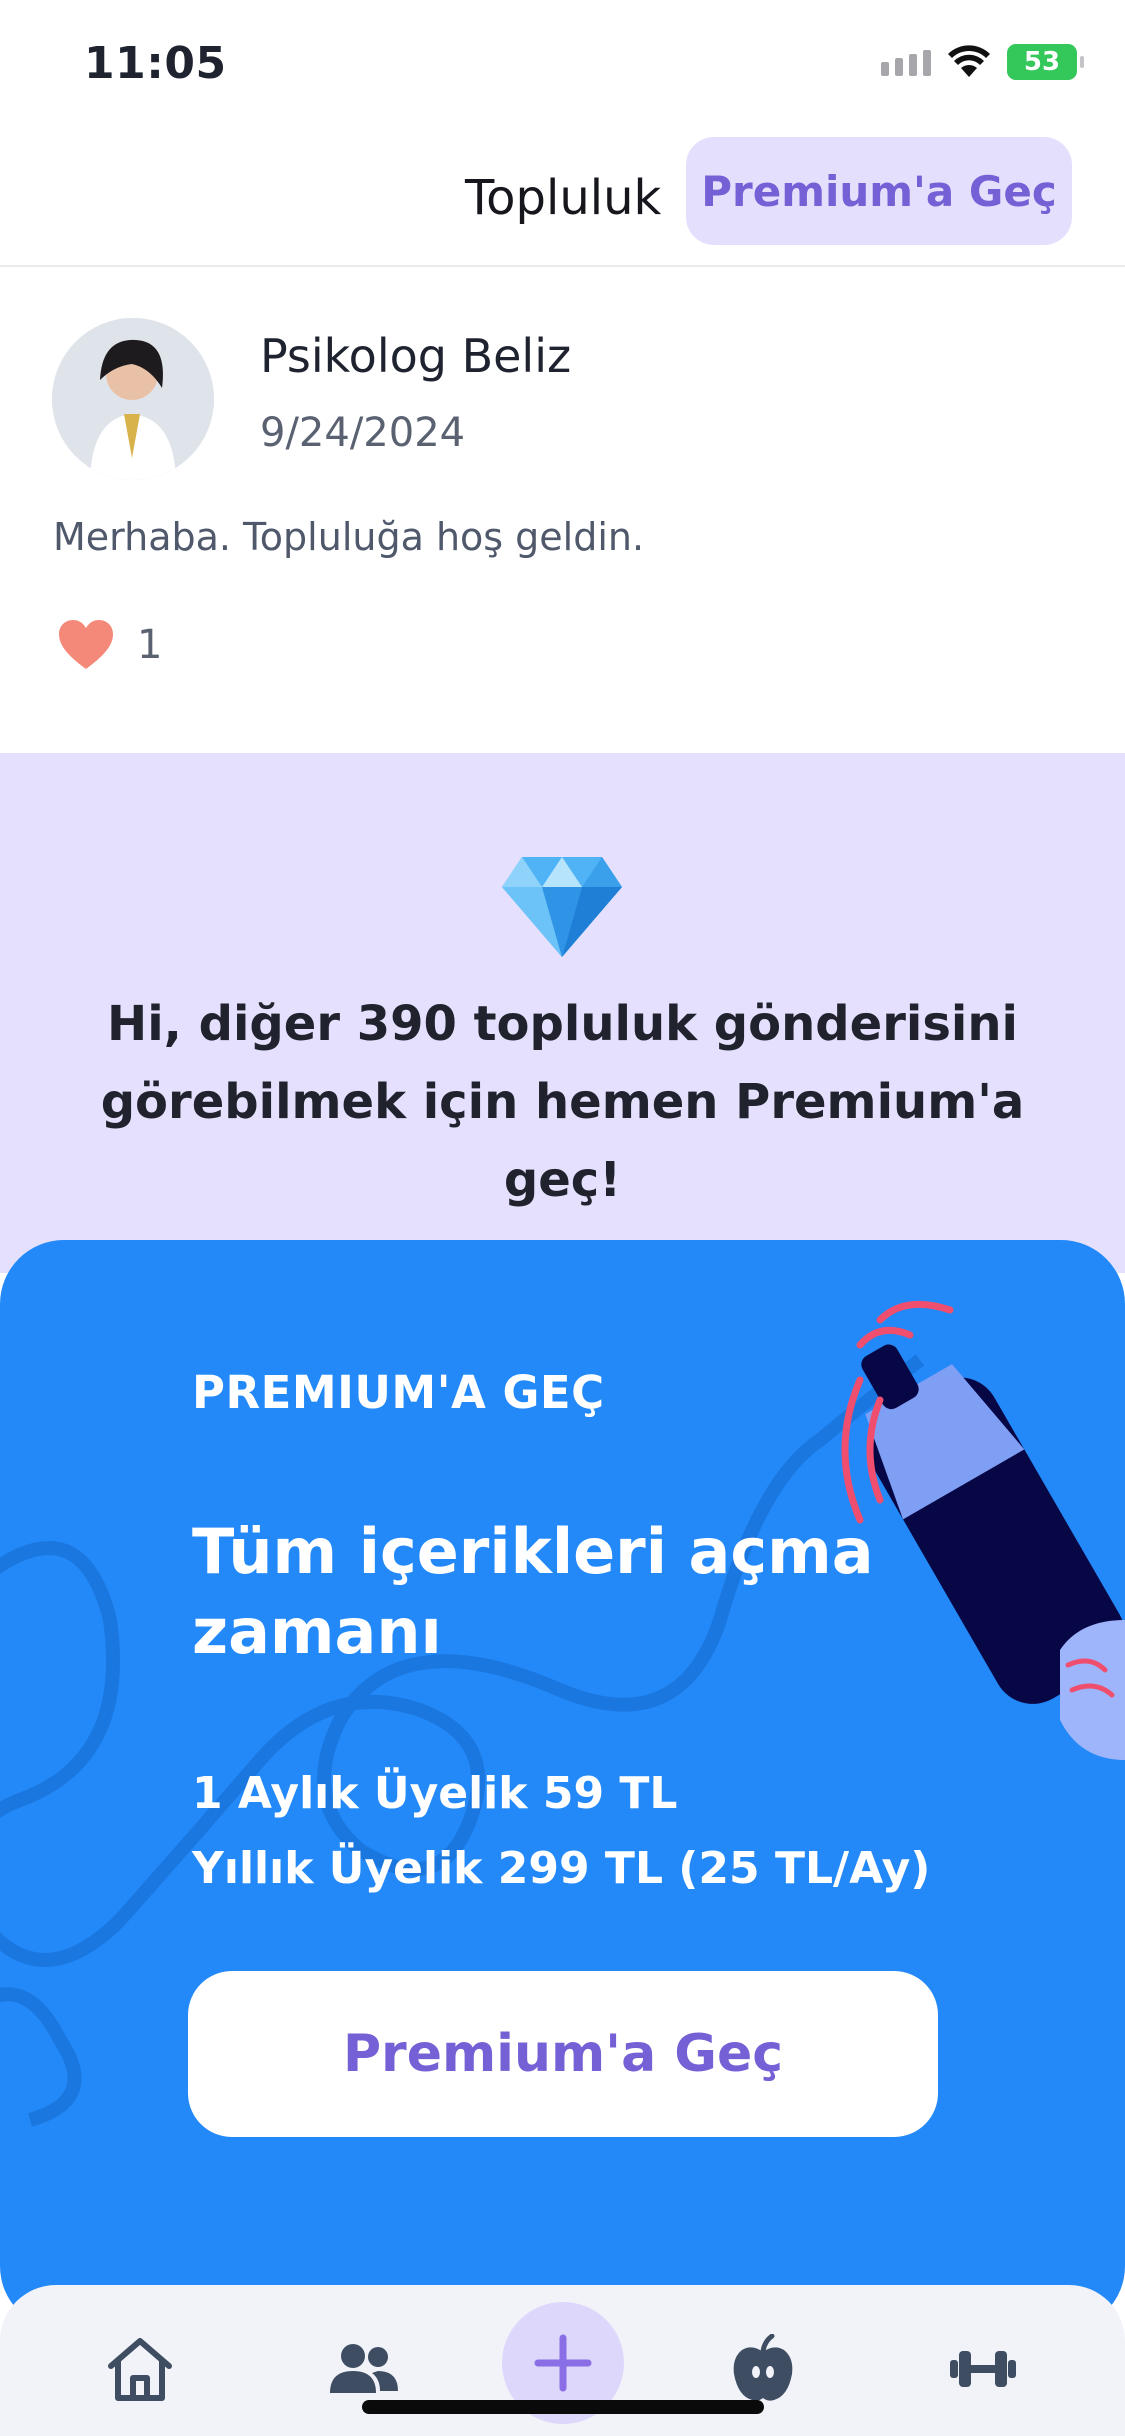  I want to click on tab-home, so click(140, 2369).